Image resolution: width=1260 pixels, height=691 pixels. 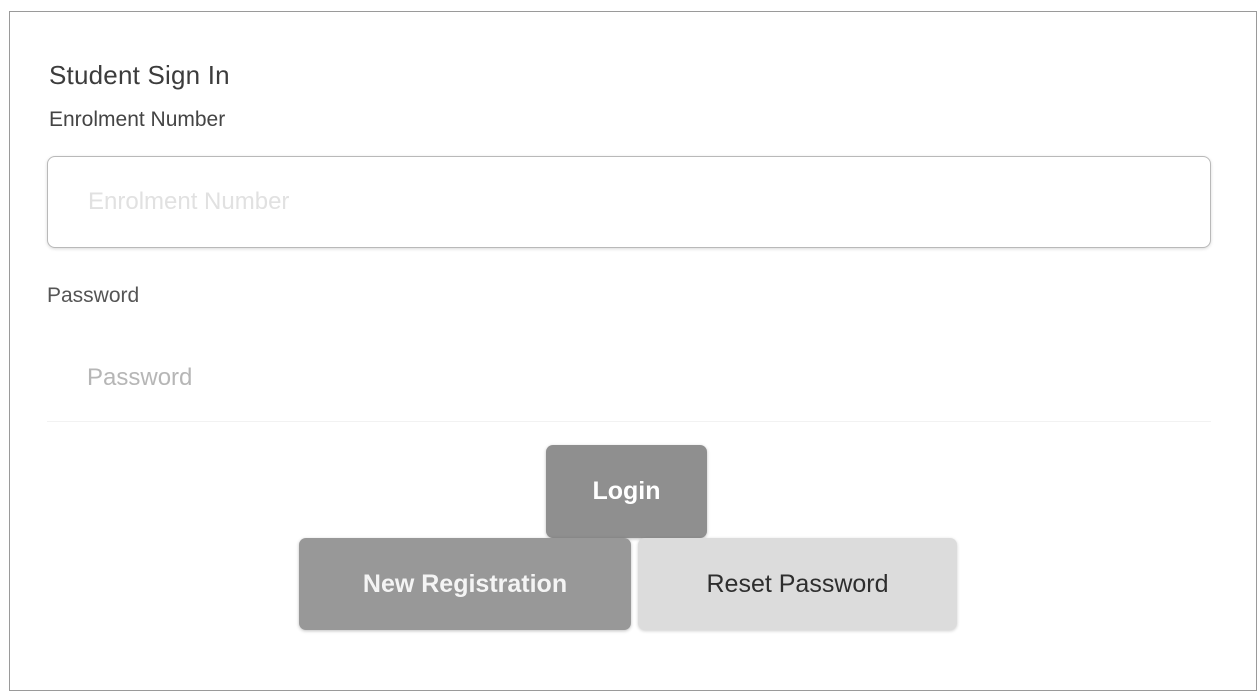 What do you see at coordinates (93, 295) in the screenshot?
I see `password-label: Password` at bounding box center [93, 295].